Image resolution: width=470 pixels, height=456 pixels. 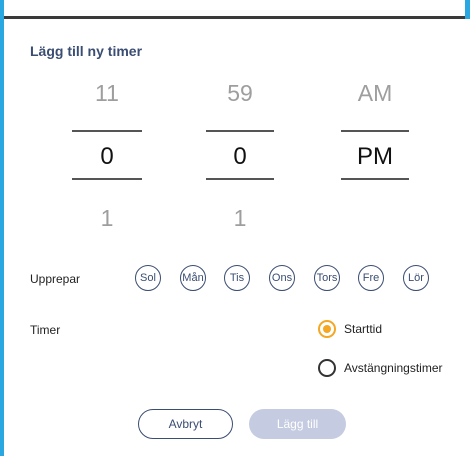 What do you see at coordinates (86, 51) in the screenshot?
I see `dialog-title: Lägg till ny timer` at bounding box center [86, 51].